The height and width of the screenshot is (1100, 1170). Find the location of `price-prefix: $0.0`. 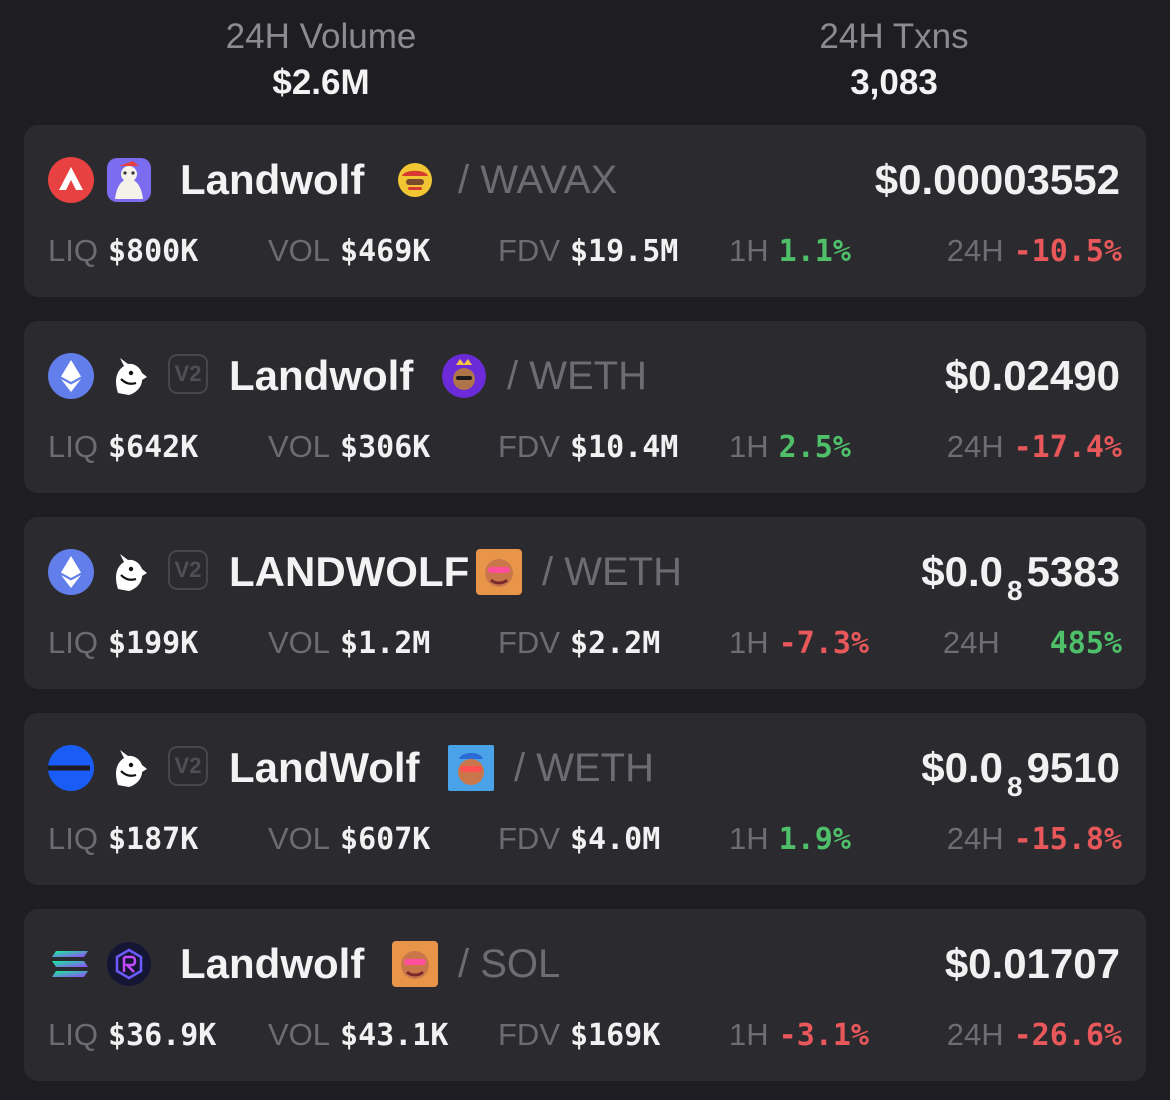

price-prefix: $0.0 is located at coordinates (962, 767).